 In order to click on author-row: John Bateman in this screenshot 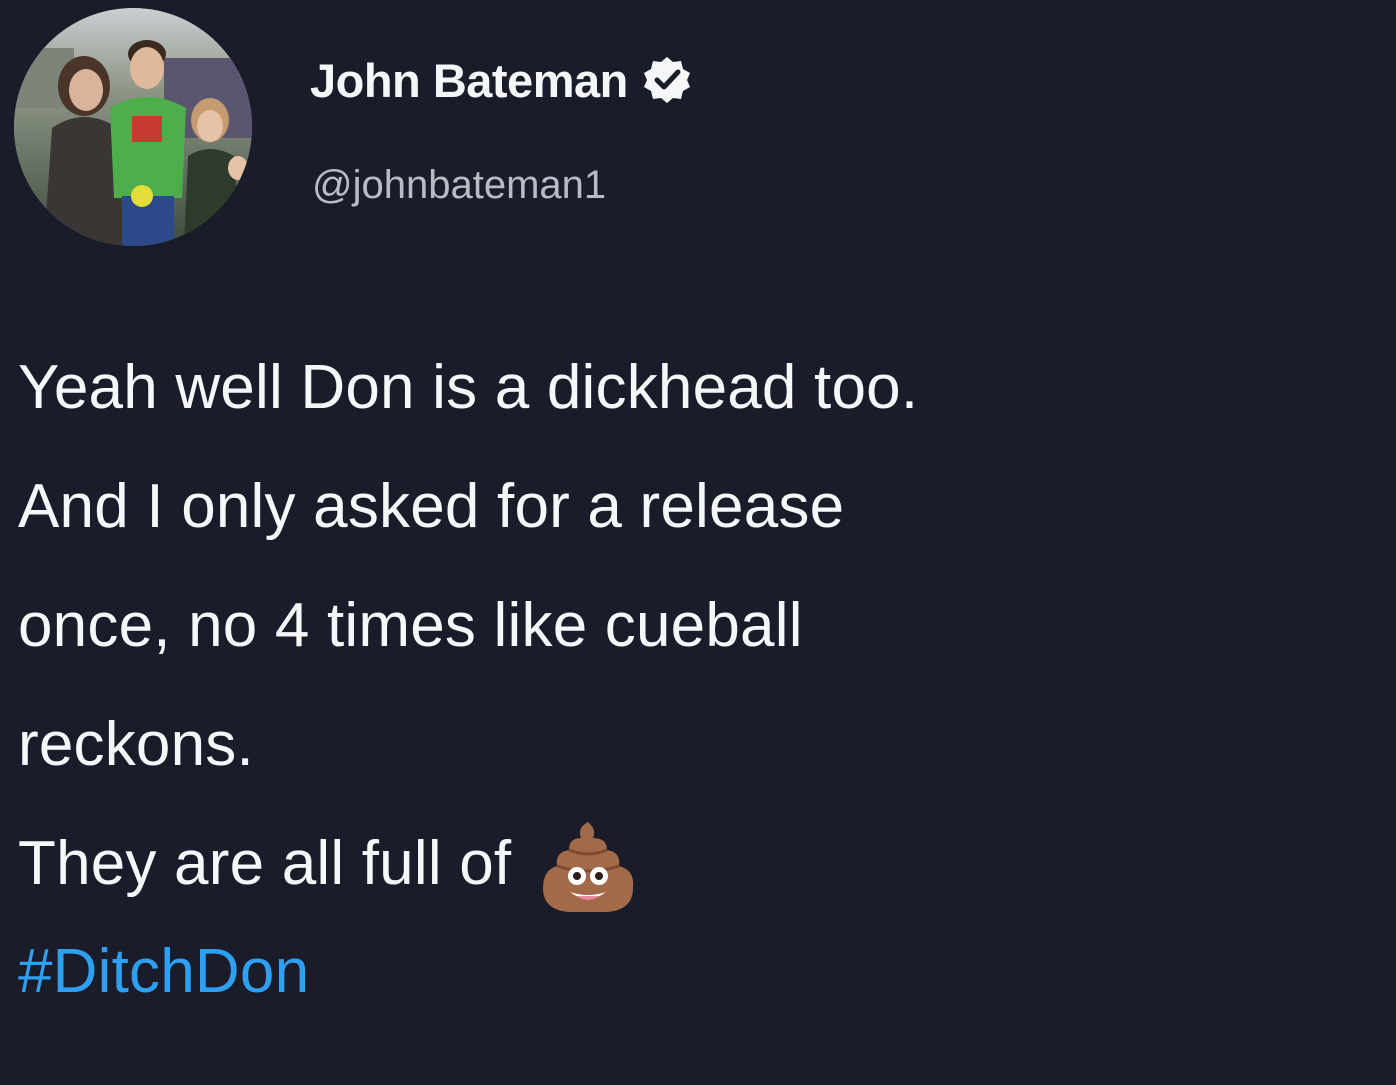, I will do `click(501, 80)`.